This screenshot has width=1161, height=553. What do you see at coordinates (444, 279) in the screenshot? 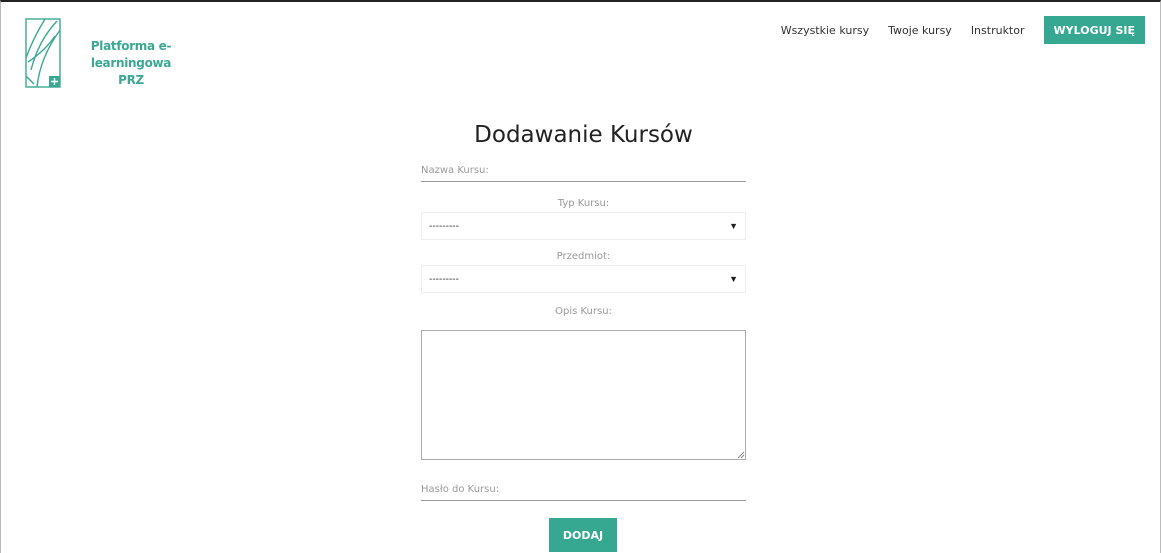
I see `subject-selected-value: ---------` at bounding box center [444, 279].